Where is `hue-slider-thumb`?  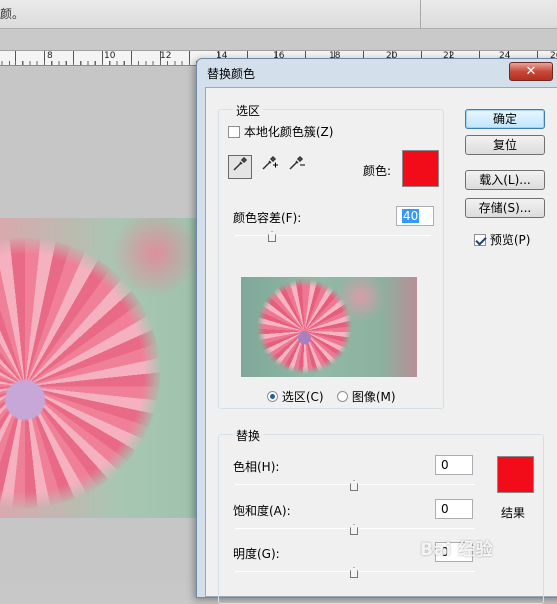
hue-slider-thumb is located at coordinates (354, 485).